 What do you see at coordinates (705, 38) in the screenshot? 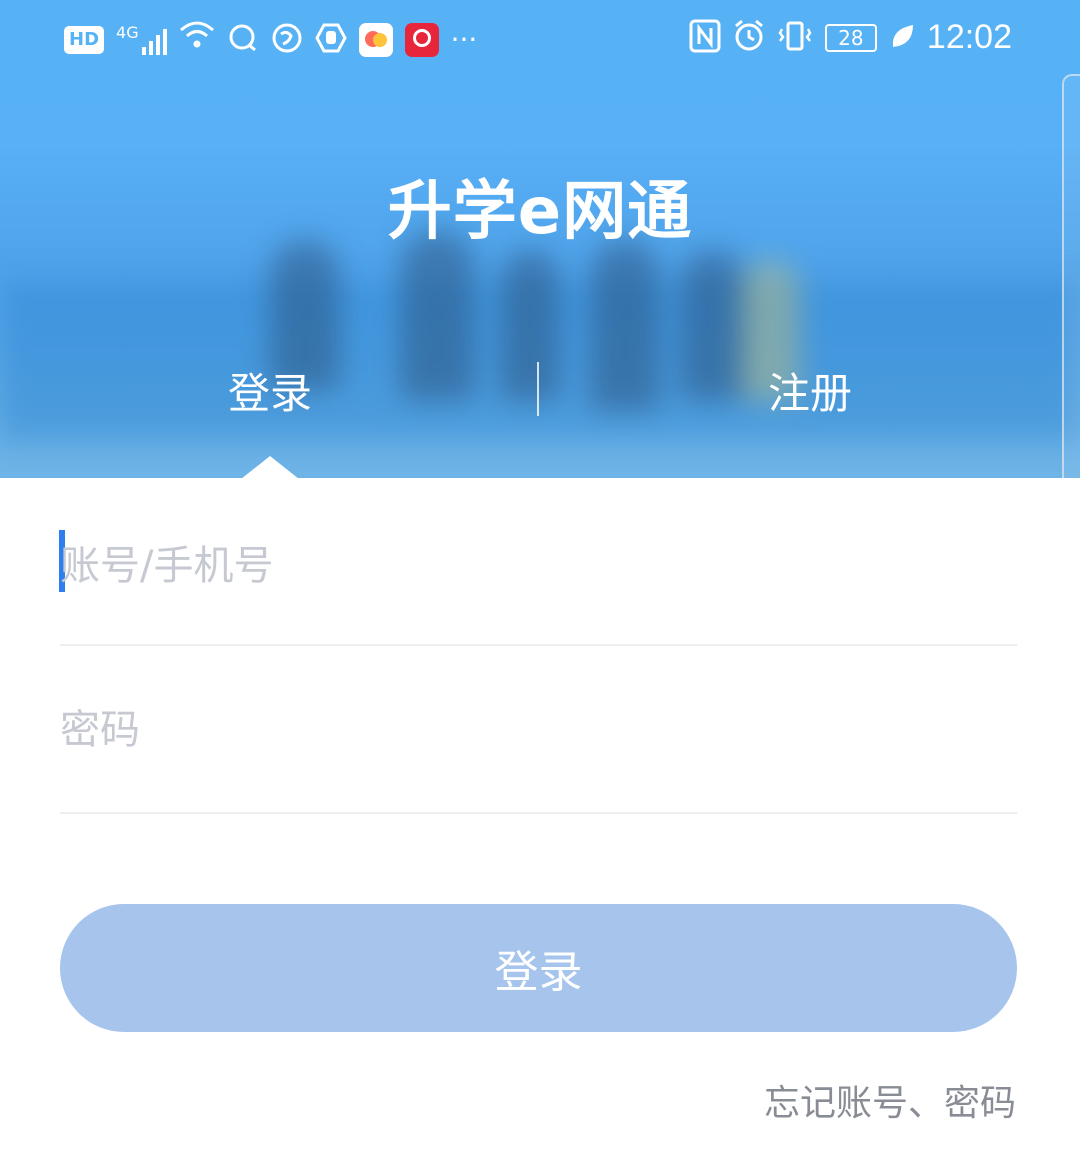
I see `nfc-icon` at bounding box center [705, 38].